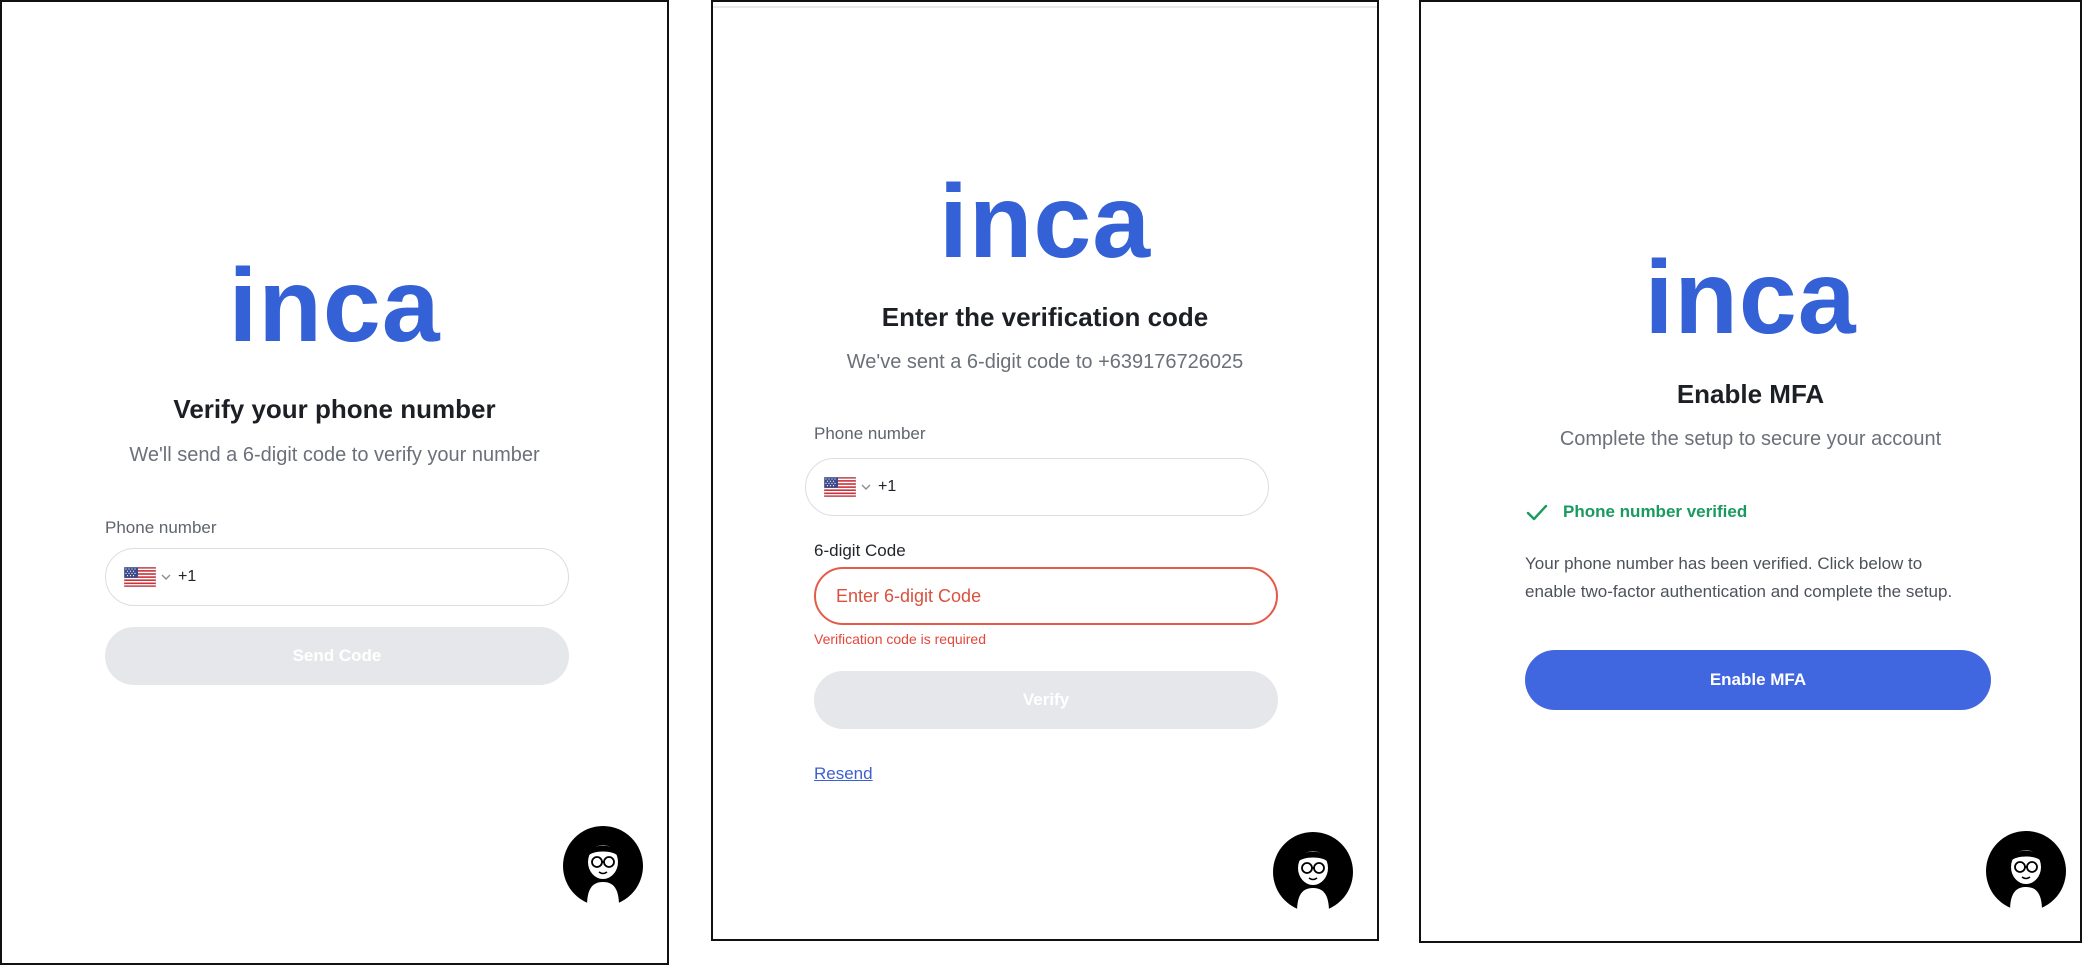 The image size is (2082, 965). Describe the element at coordinates (843, 774) in the screenshot. I see `resend-link: Resend` at that location.